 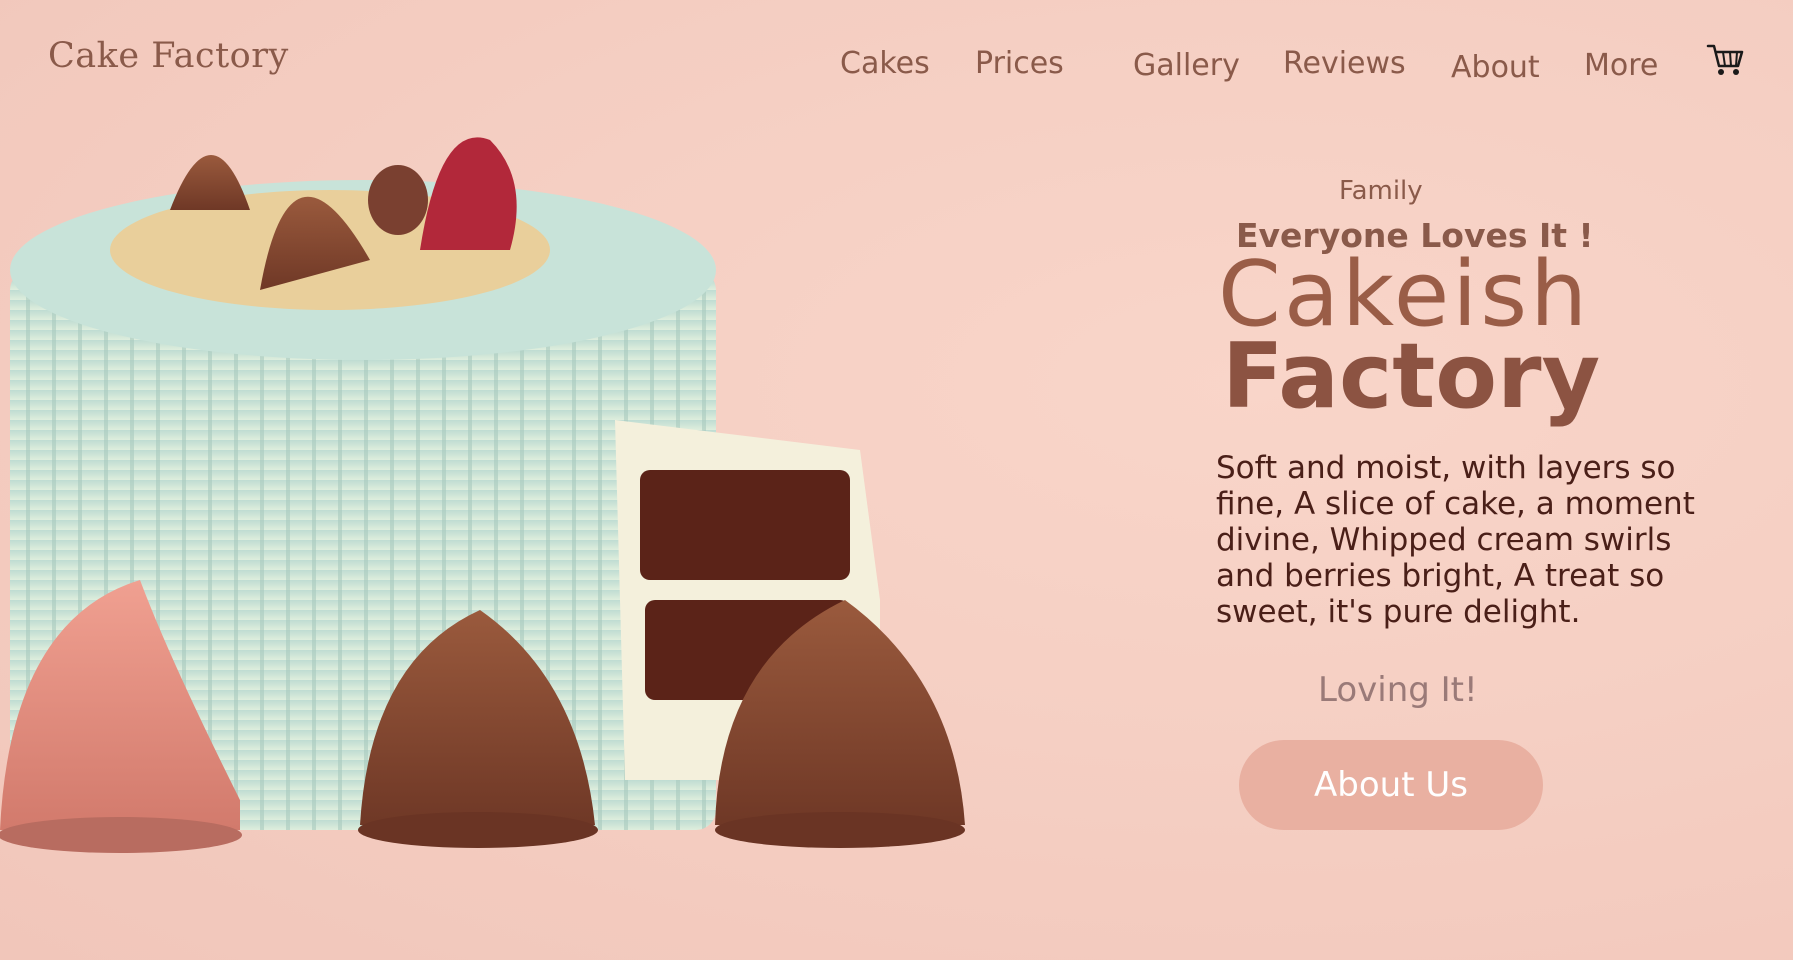 What do you see at coordinates (1186, 65) in the screenshot?
I see `nav-item-gallery: Gallery` at bounding box center [1186, 65].